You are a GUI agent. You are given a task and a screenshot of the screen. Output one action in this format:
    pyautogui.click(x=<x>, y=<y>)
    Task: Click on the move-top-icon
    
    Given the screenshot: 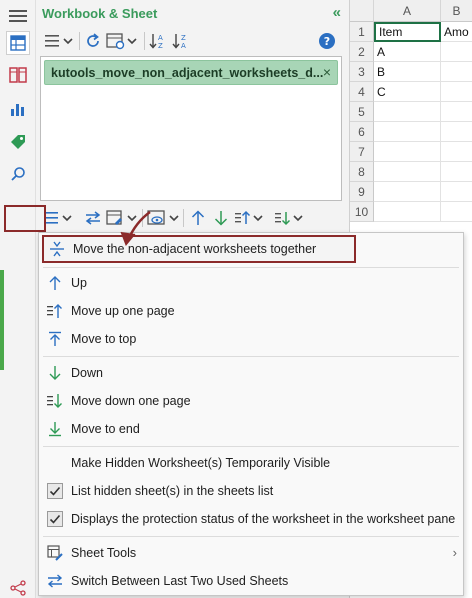 What is the action you would take?
    pyautogui.click(x=55, y=339)
    